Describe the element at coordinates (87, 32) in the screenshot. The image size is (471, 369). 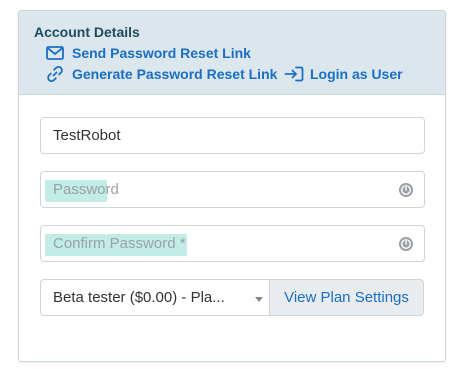
I see `account-details-title: Account Details` at that location.